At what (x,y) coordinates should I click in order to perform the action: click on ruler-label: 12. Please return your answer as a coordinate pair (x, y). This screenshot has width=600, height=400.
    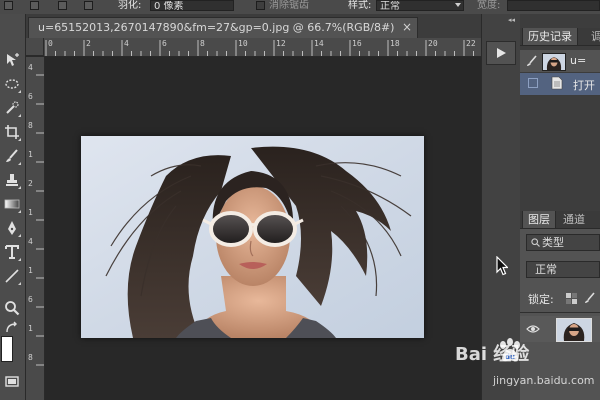
    Looking at the image, I should click on (281, 43).